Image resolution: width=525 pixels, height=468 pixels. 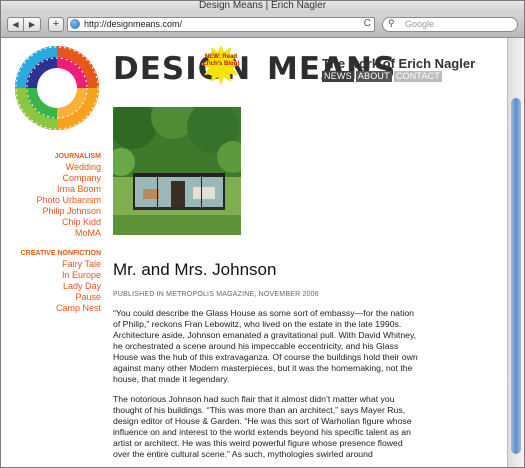 I want to click on top-navigation: NEWS ABOUT CONTACT, so click(x=382, y=76).